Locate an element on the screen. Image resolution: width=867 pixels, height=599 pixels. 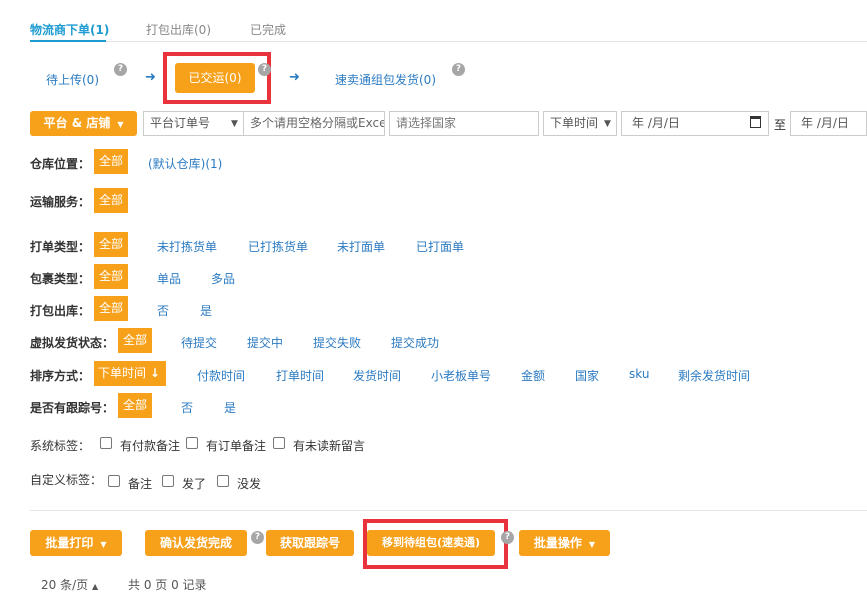
custom-tag-label: 备注 is located at coordinates (140, 484).